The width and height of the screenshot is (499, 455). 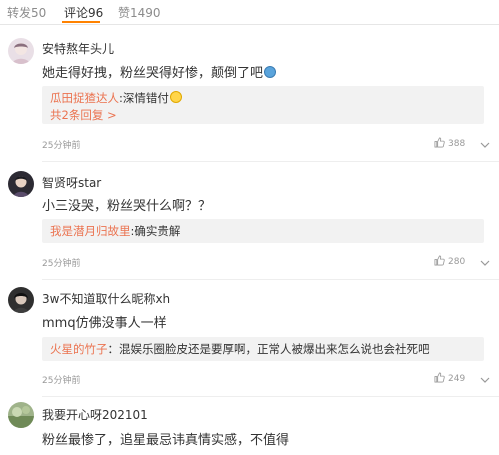 What do you see at coordinates (106, 298) in the screenshot?
I see `username: 3w不知道取什么昵称xh` at bounding box center [106, 298].